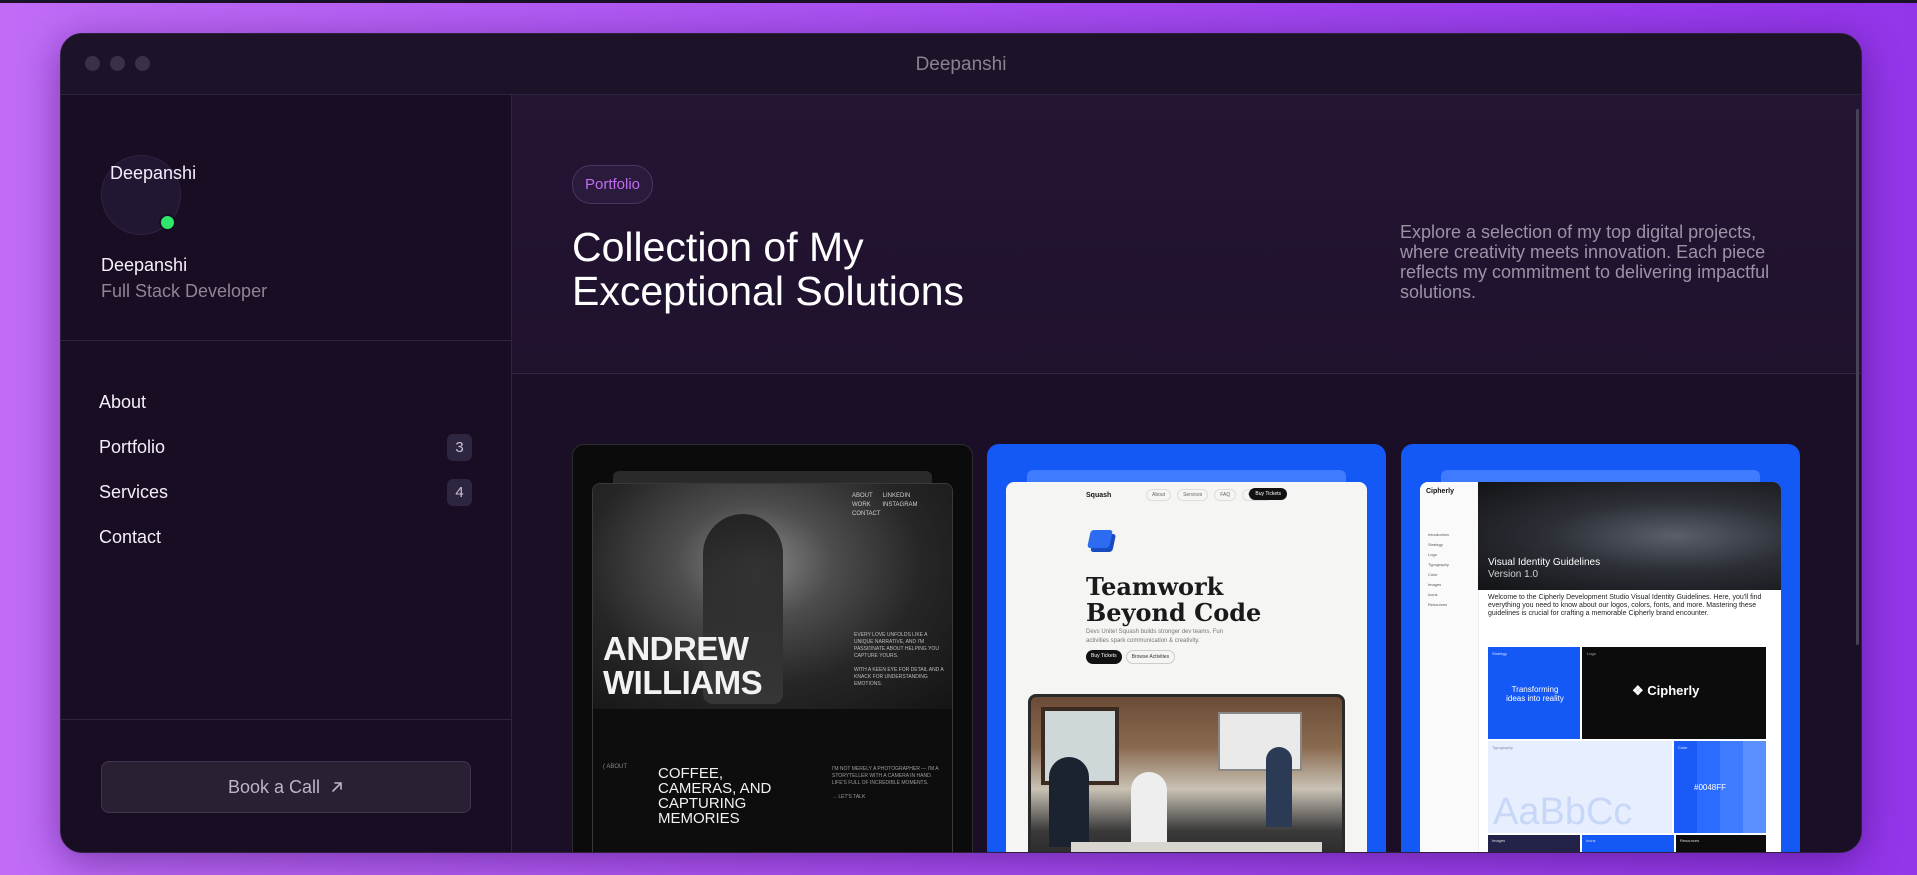 The width and height of the screenshot is (1917, 875). I want to click on profile-role: Full Stack Developer, so click(184, 291).